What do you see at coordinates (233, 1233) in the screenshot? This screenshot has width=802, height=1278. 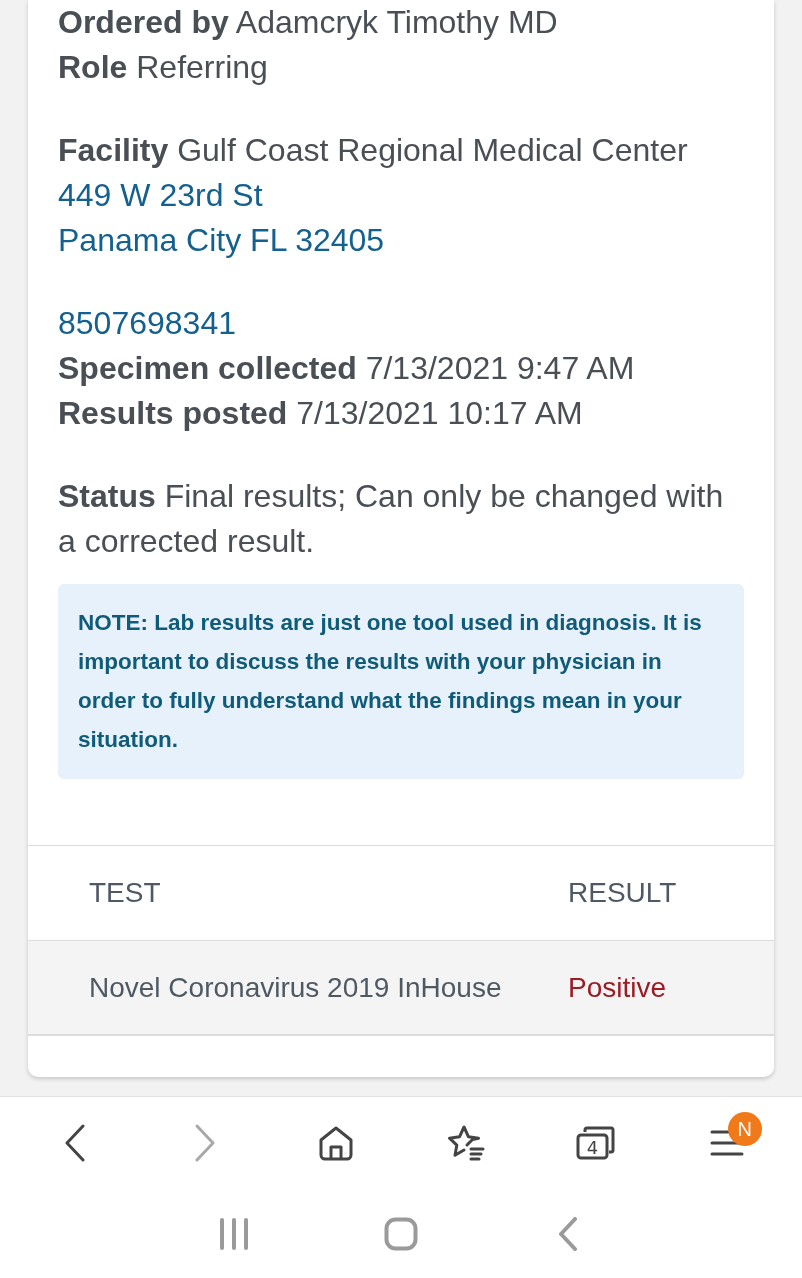 I see `recents-button` at bounding box center [233, 1233].